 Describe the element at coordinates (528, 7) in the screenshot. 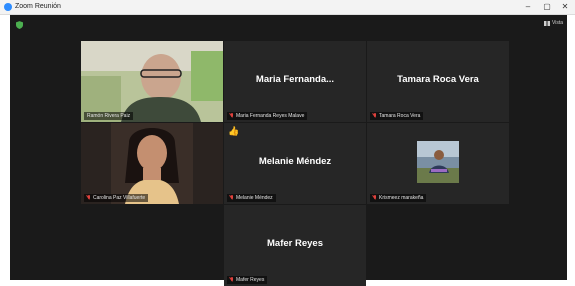

I see `minimize-button: –` at that location.